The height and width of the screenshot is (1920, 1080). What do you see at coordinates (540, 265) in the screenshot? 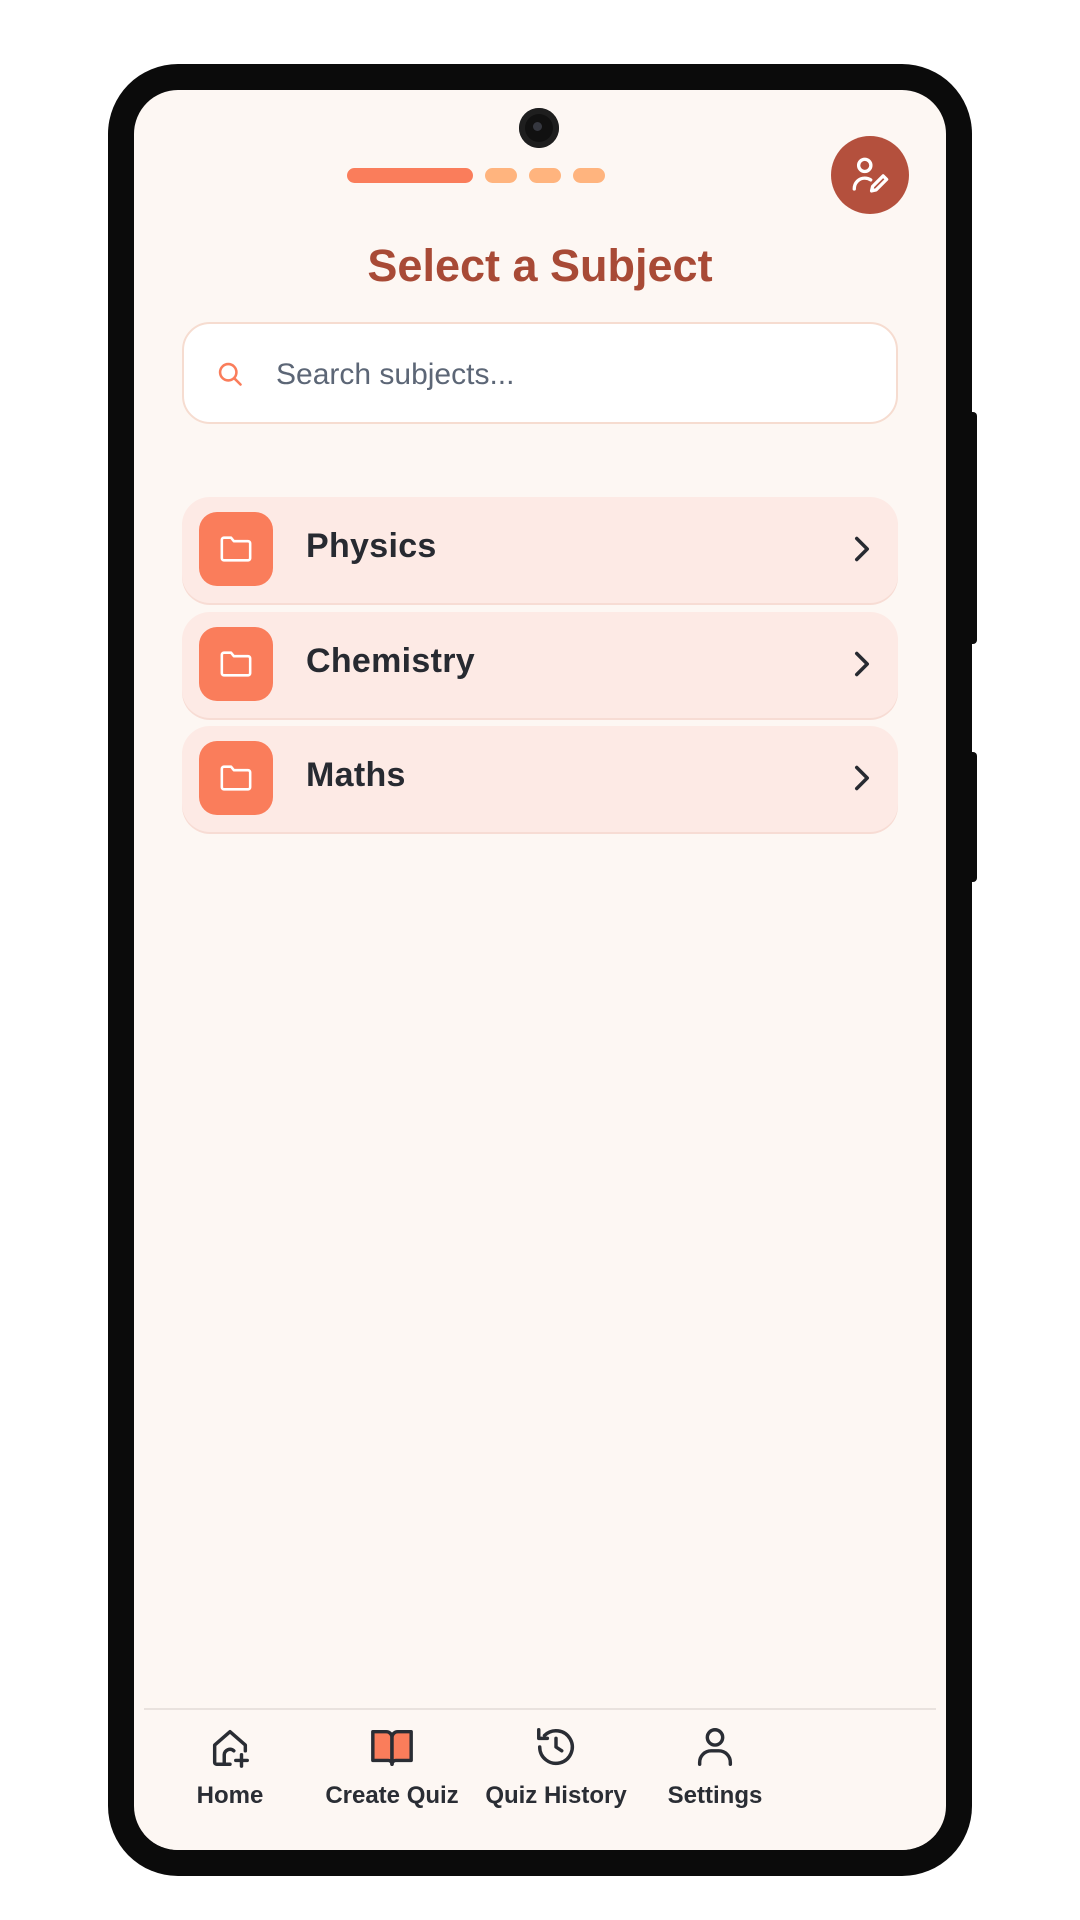
I see `page-title: Select a Subject` at bounding box center [540, 265].